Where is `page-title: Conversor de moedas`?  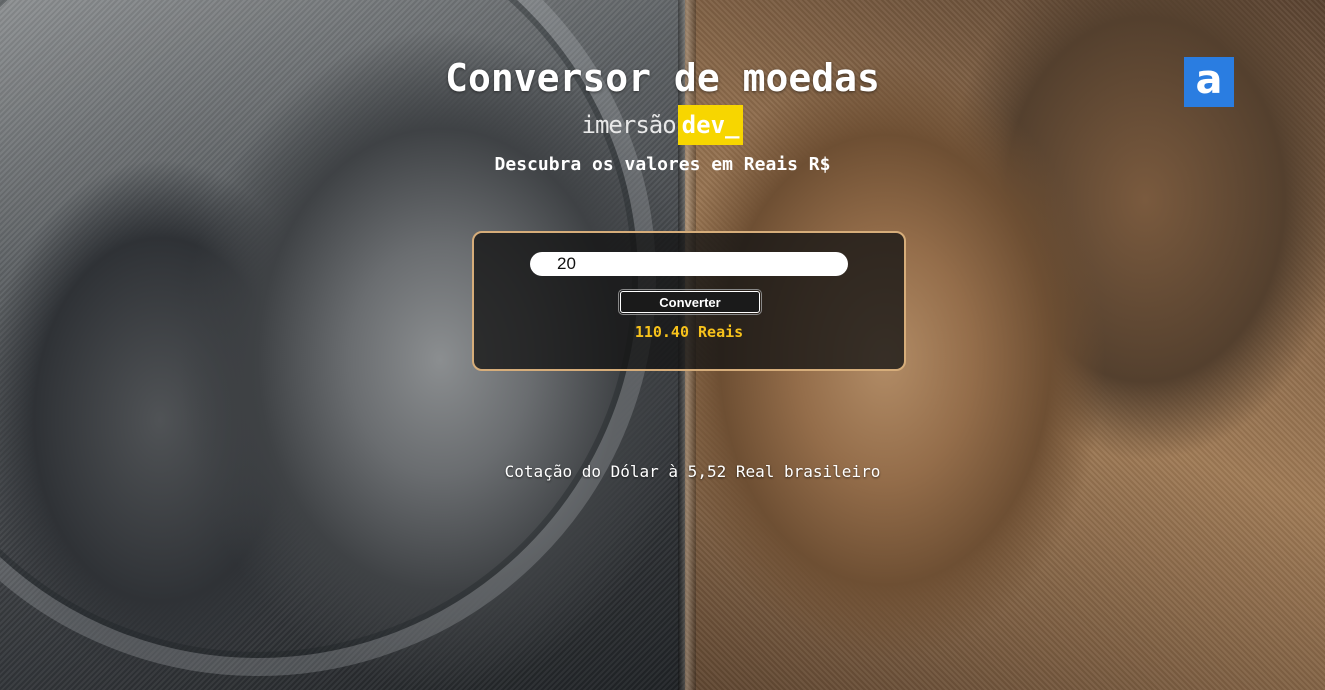 page-title: Conversor de moedas is located at coordinates (662, 78).